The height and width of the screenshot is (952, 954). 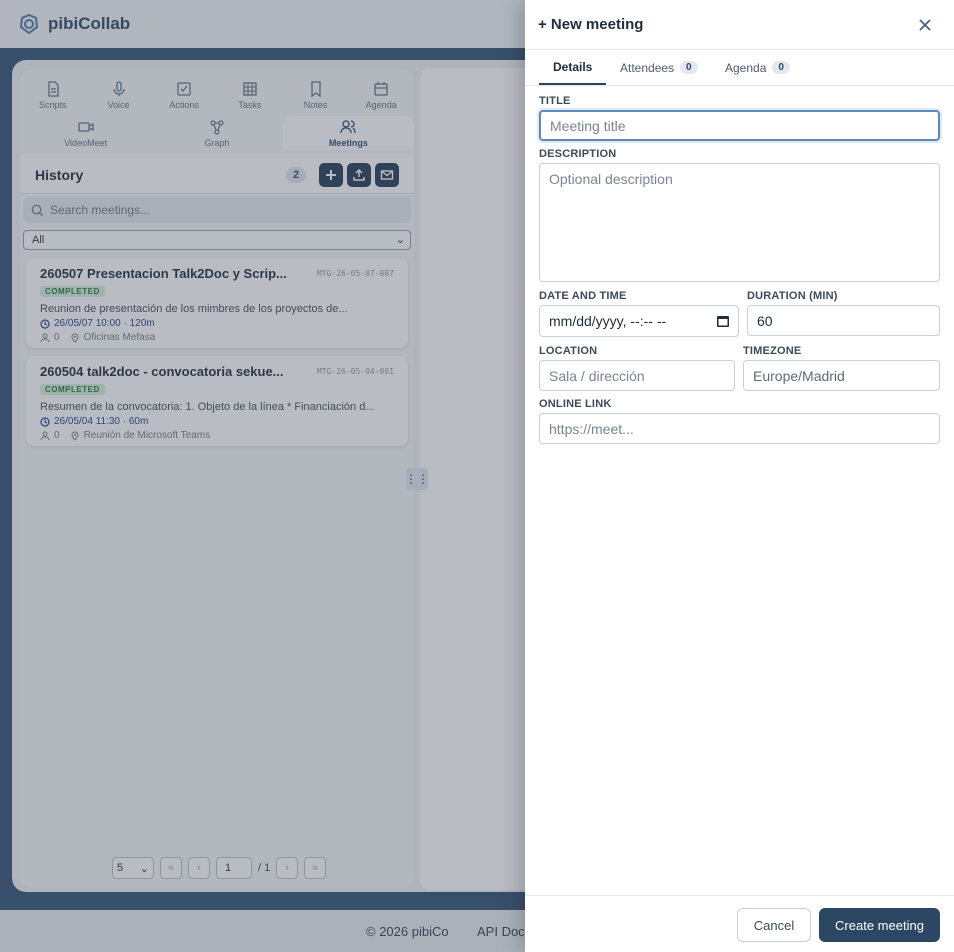 I want to click on drawer-tabs: Details Attendees 0 Agenda 0, so click(x=739, y=68).